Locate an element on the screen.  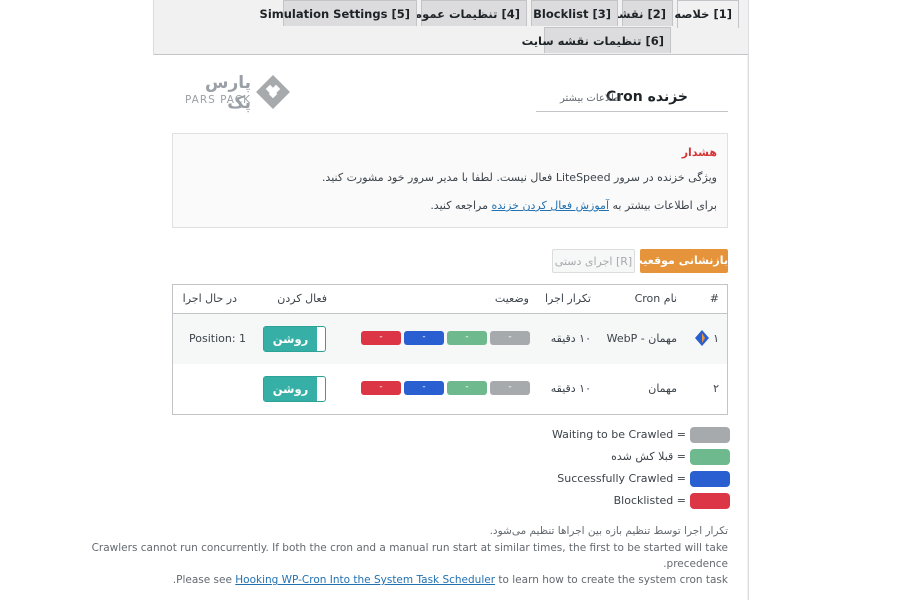
legend-label: Waiting to be Crawled = is located at coordinates (618, 434).